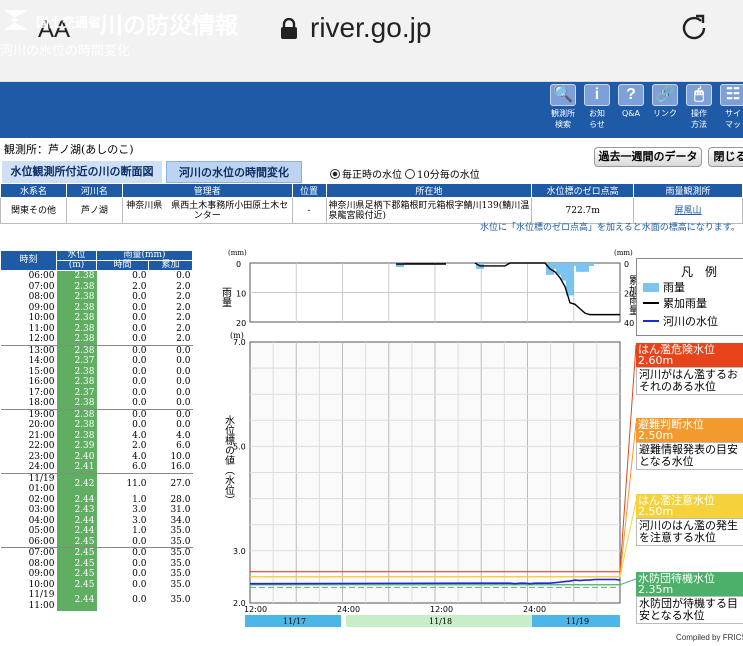  Describe the element at coordinates (169, 23) in the screenshot. I see `site-title: 川の防災情報` at that location.